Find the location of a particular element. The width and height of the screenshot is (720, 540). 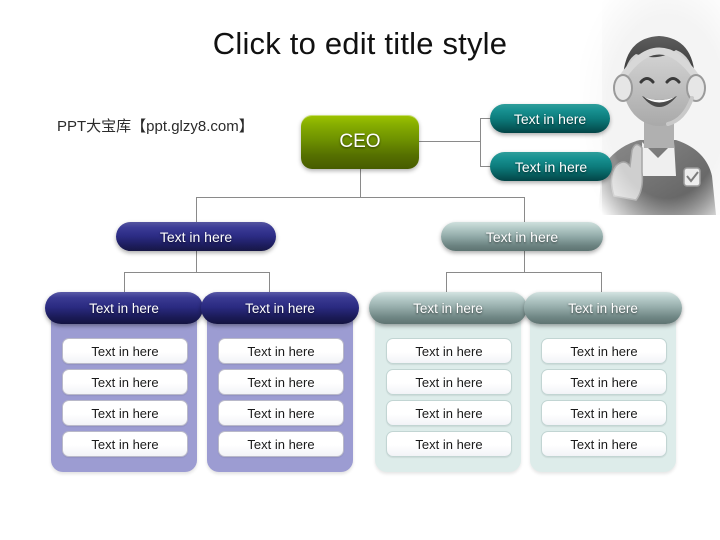

connector-right-branch-down is located at coordinates (524, 211).